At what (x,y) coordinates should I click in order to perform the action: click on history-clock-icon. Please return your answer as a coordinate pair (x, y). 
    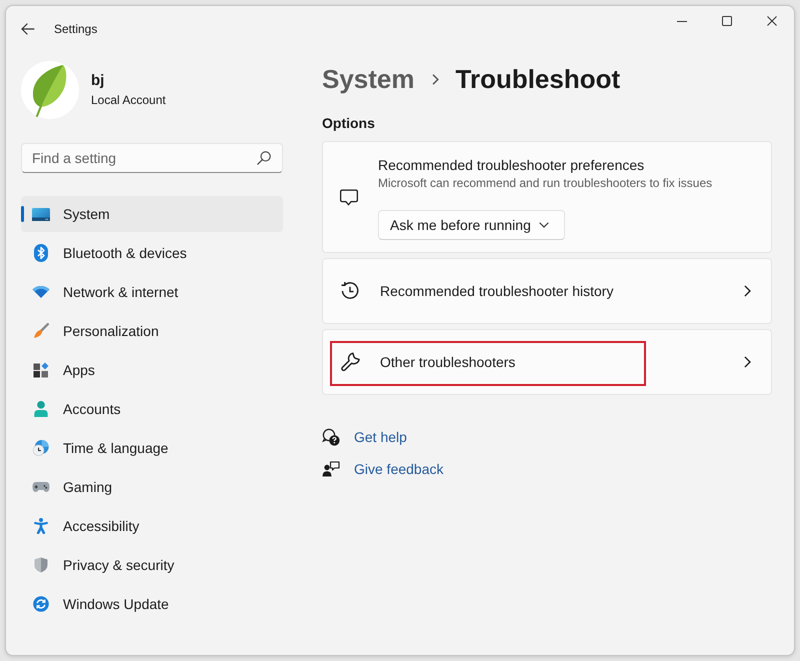
    Looking at the image, I should click on (350, 291).